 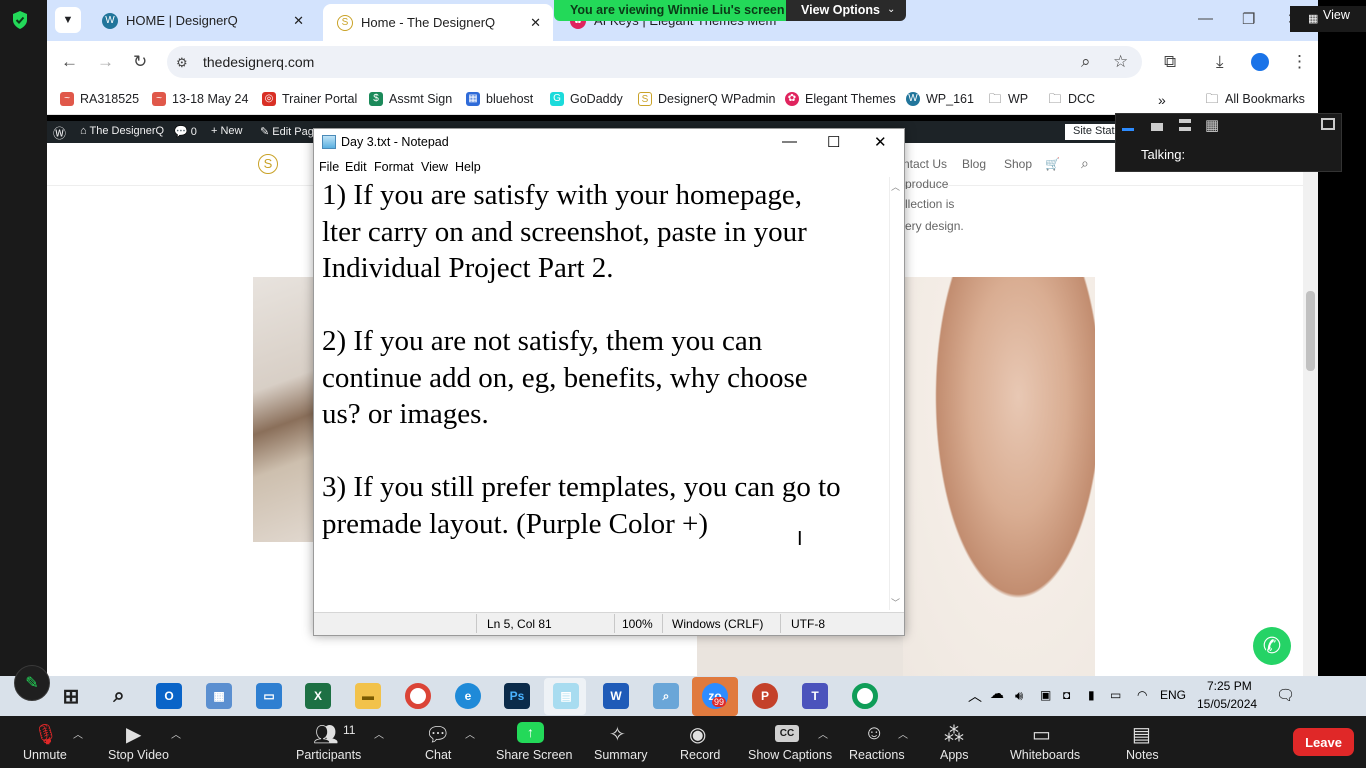 I want to click on record-button: Record, so click(x=700, y=755).